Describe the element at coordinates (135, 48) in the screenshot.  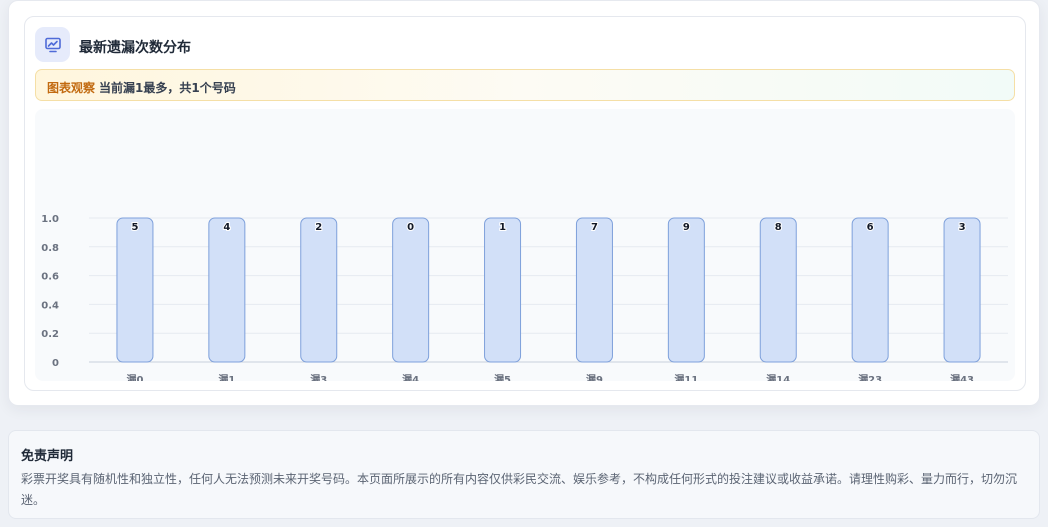
I see `chart-title: 最新遗漏次数分布` at that location.